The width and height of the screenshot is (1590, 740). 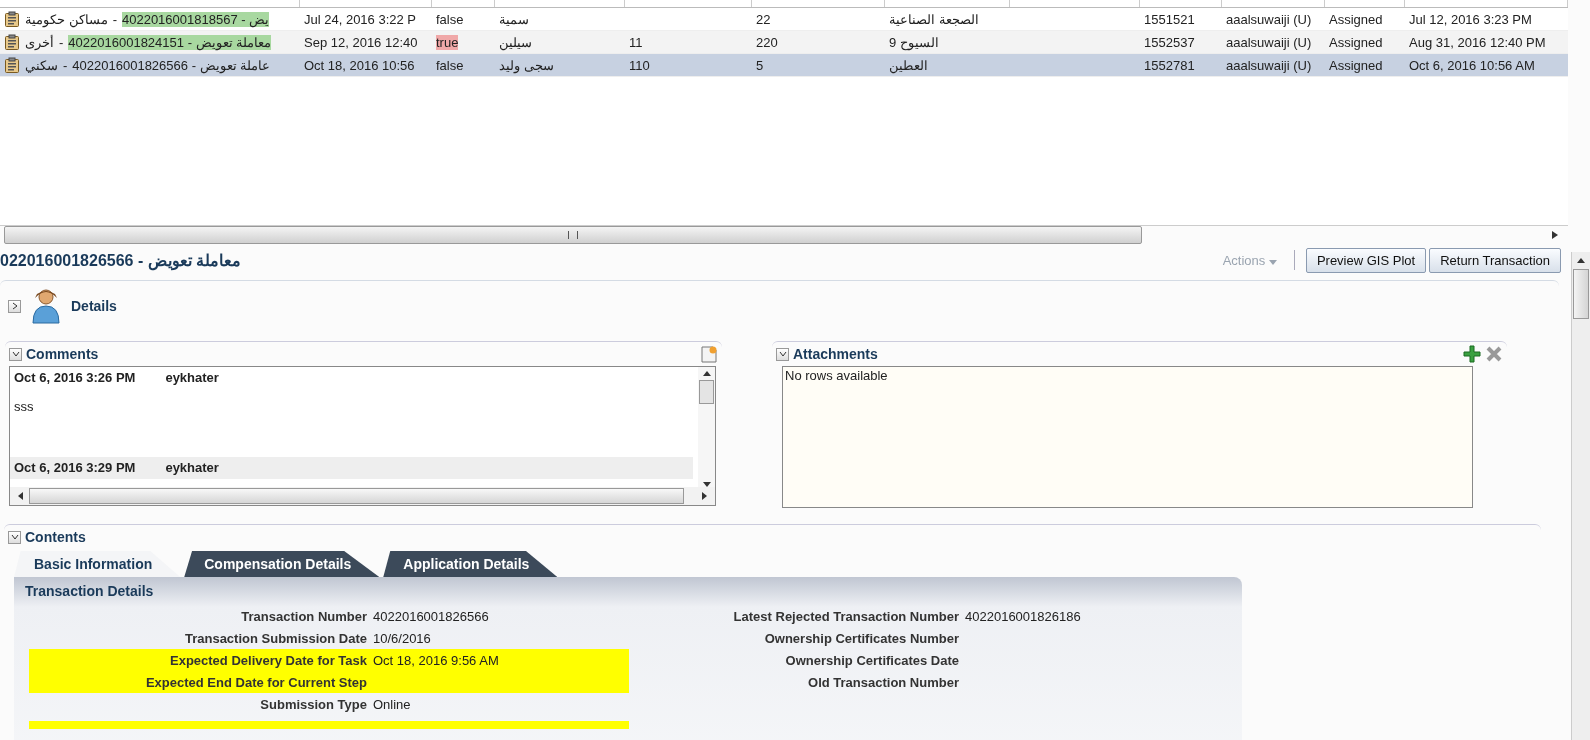 I want to click on table-cell: 4022016001824151 - معاملة تعويض, so click(x=170, y=42).